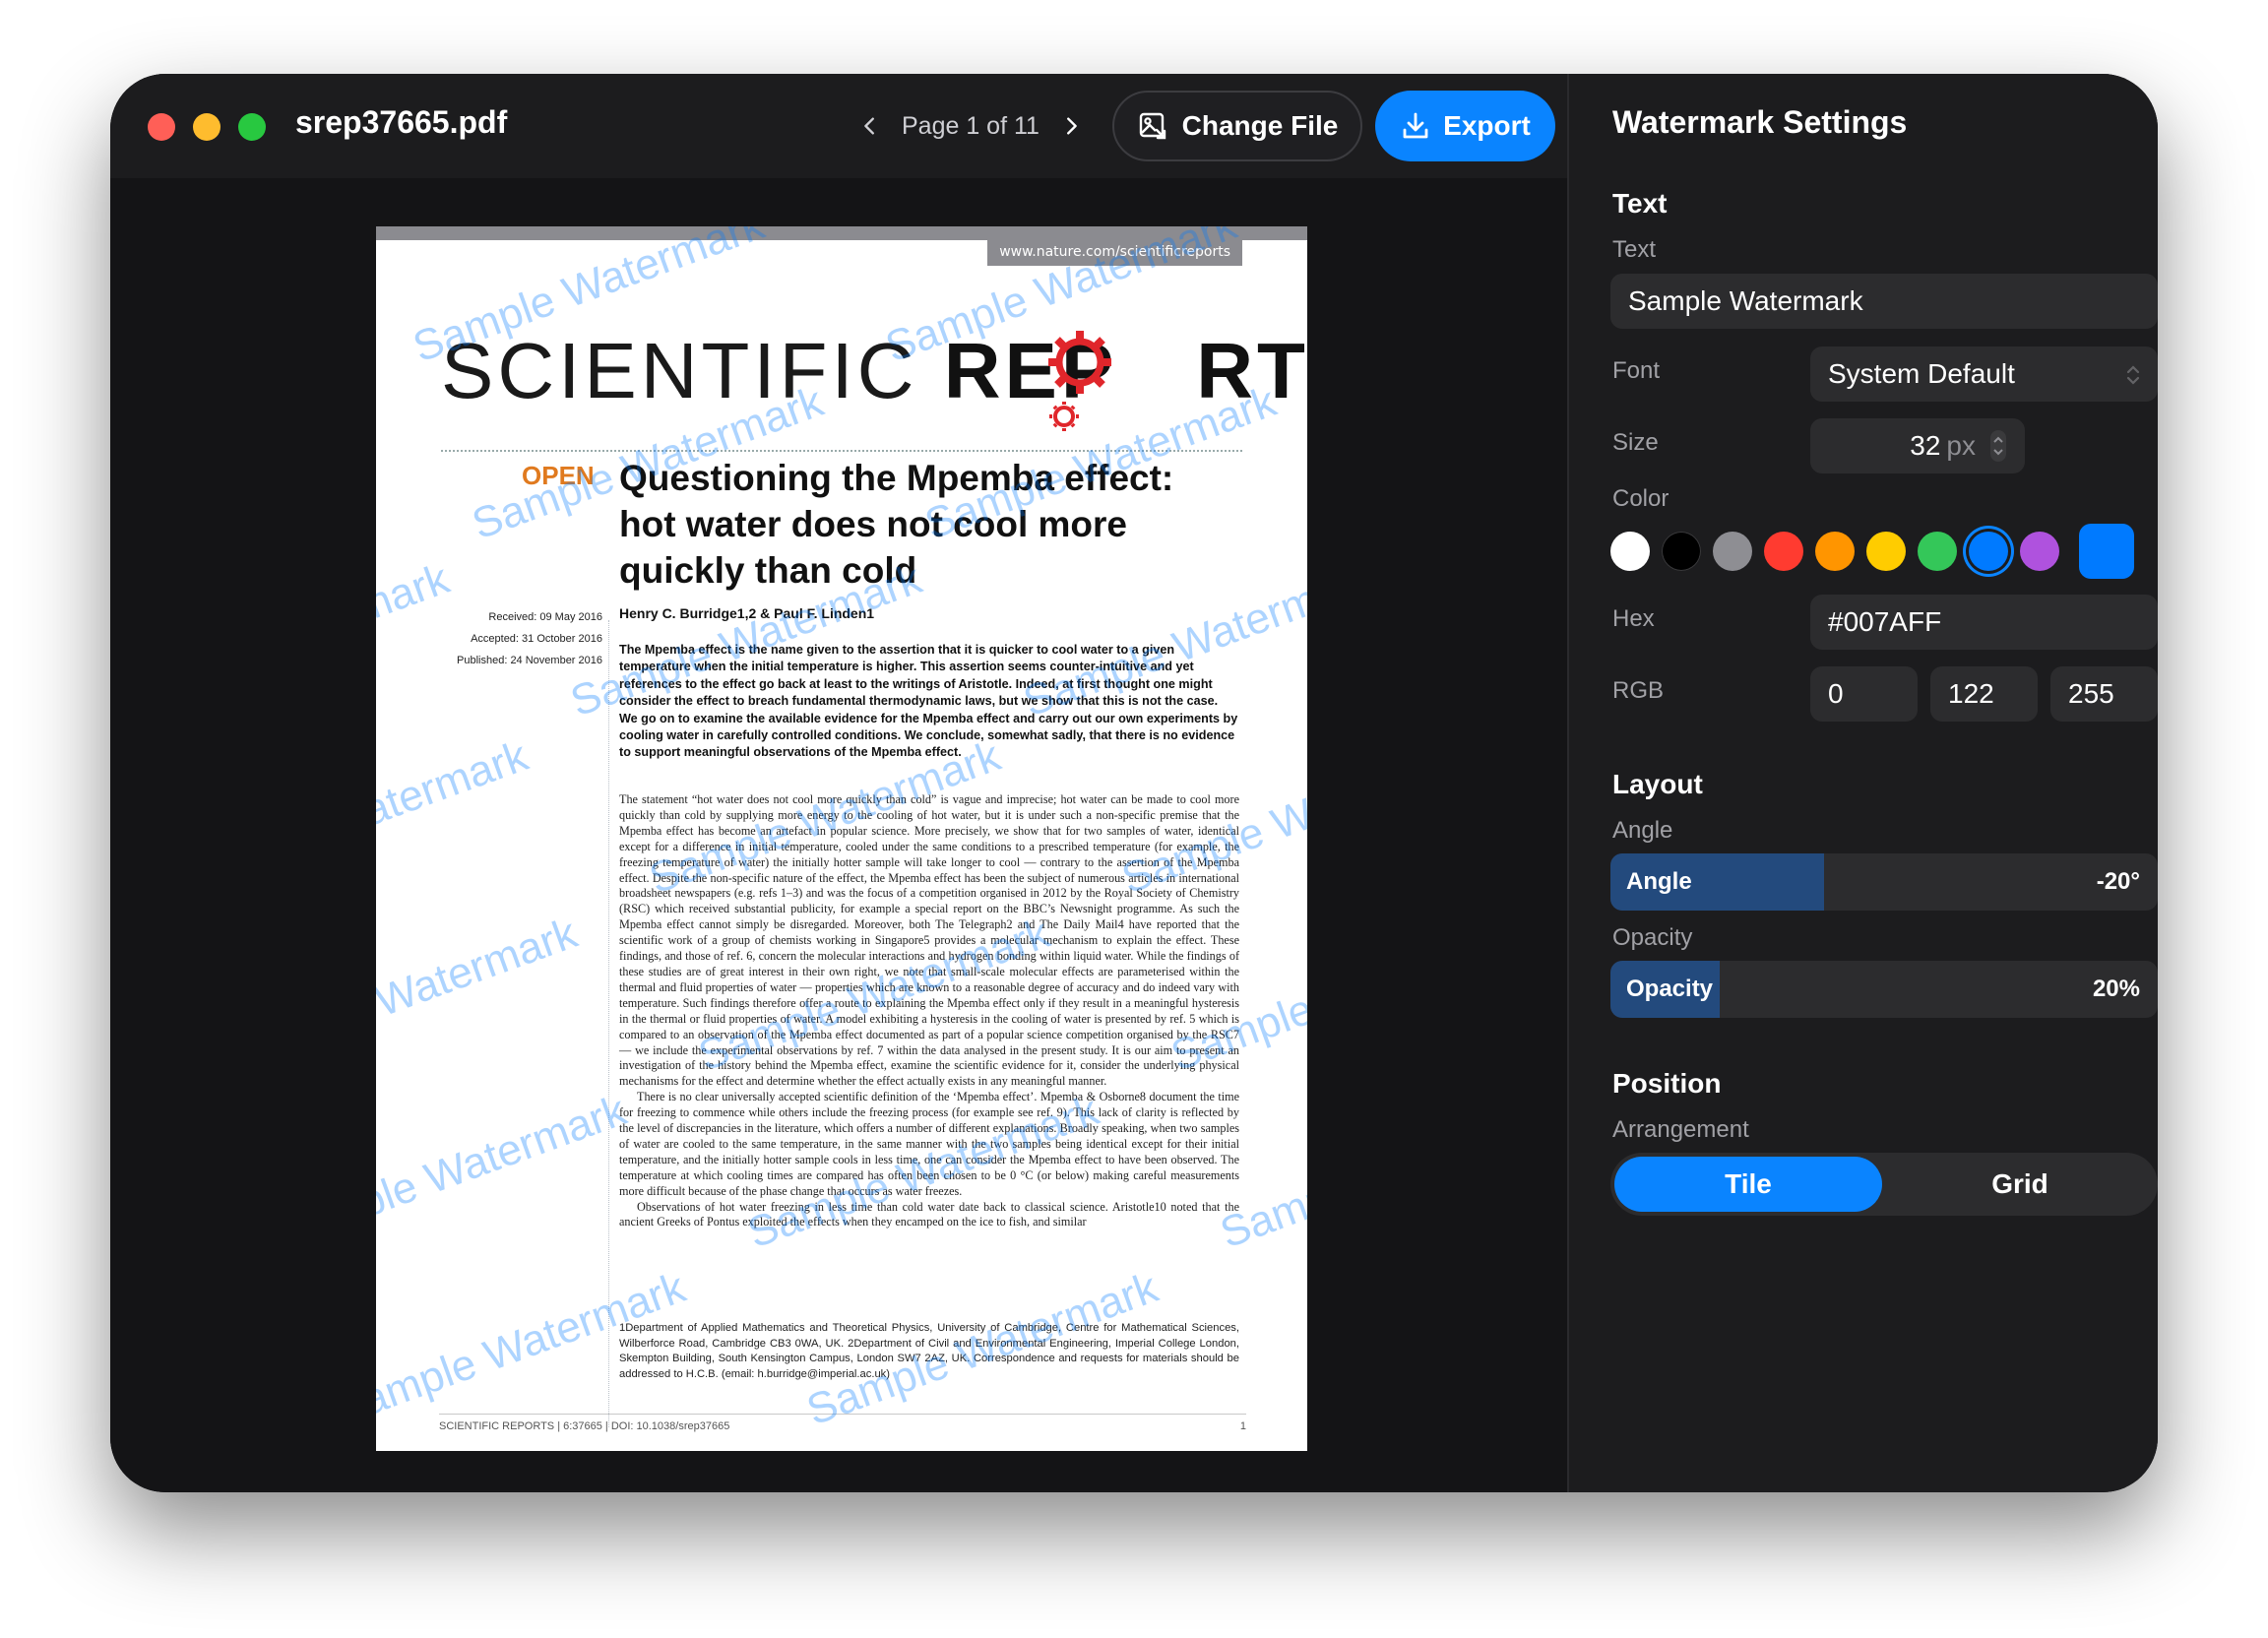  Describe the element at coordinates (1657, 784) in the screenshot. I see `layout-section-heading: Layout` at that location.